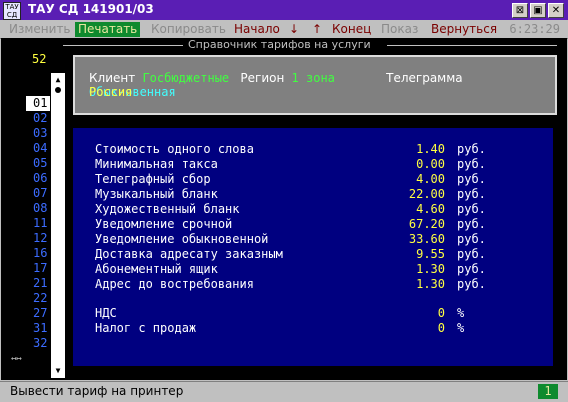 The width and height of the screenshot is (568, 402). Describe the element at coordinates (430, 164) in the screenshot. I see `tariff-value: 0.00` at that location.